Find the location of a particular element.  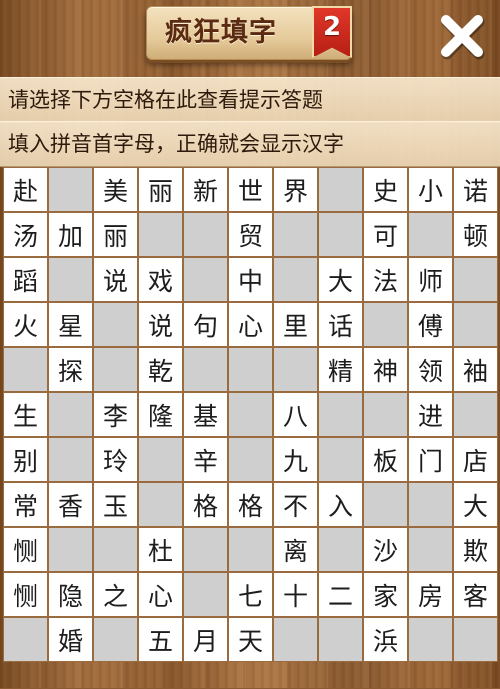

grid-cell: 话 is located at coordinates (340, 324).